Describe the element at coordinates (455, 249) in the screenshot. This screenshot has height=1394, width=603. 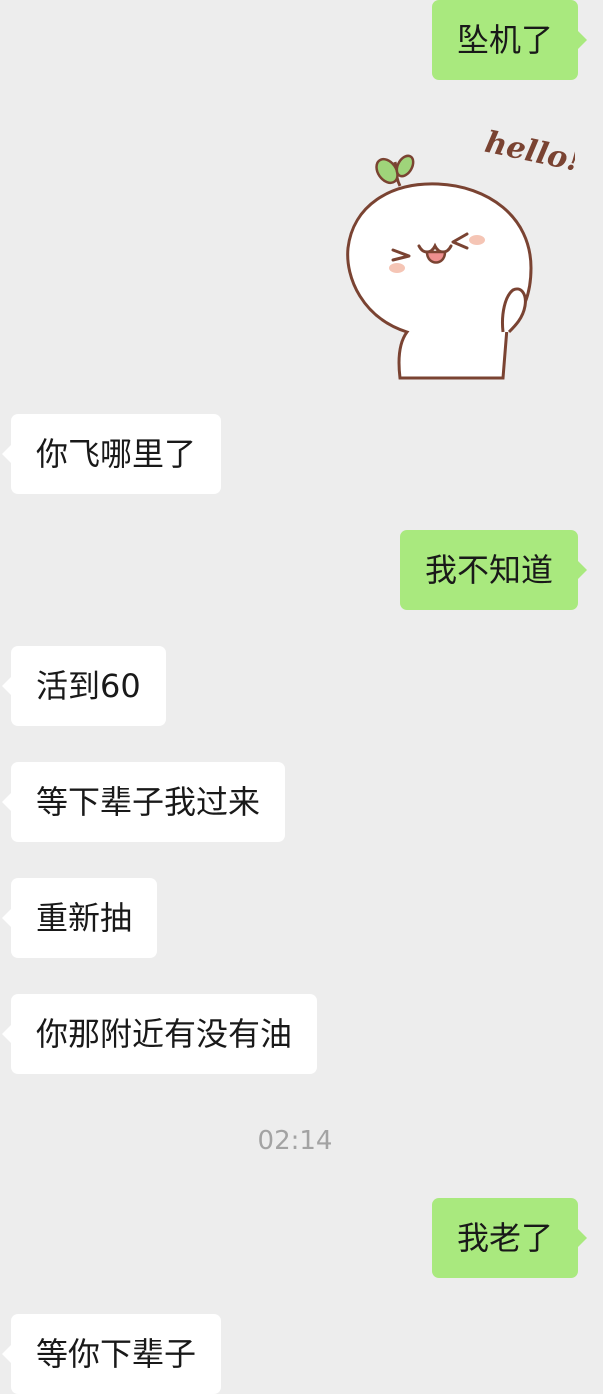
I see `hello-sticker: hello!` at that location.